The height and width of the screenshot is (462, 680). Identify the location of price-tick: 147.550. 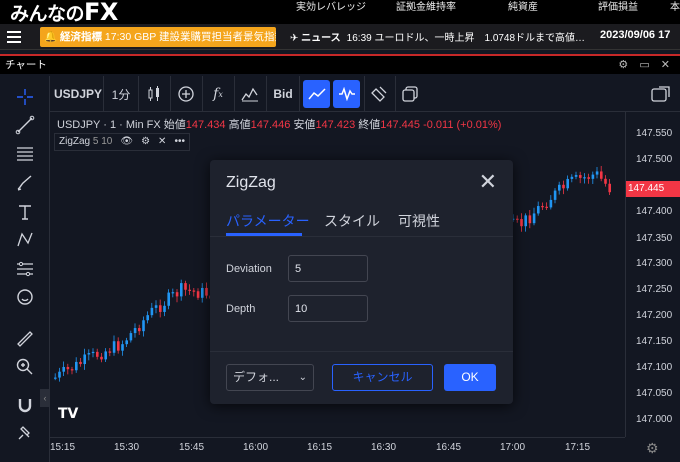
(654, 133).